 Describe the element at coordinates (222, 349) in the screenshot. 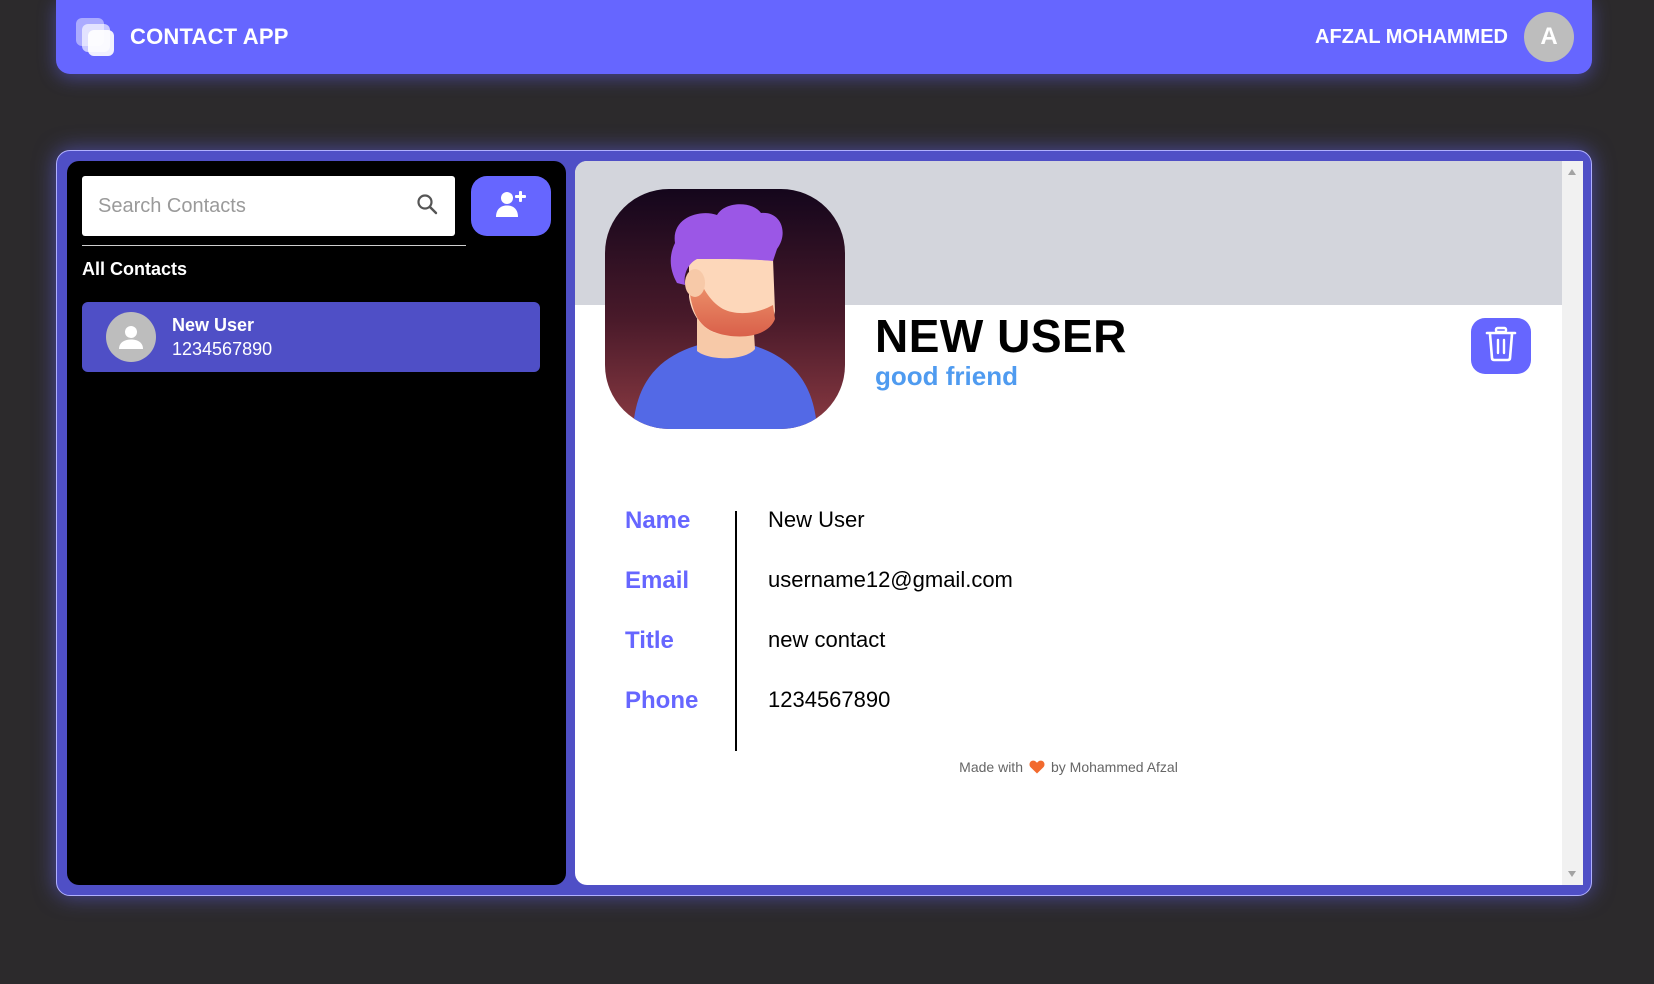

I see `contact-phone: 1234567890` at that location.